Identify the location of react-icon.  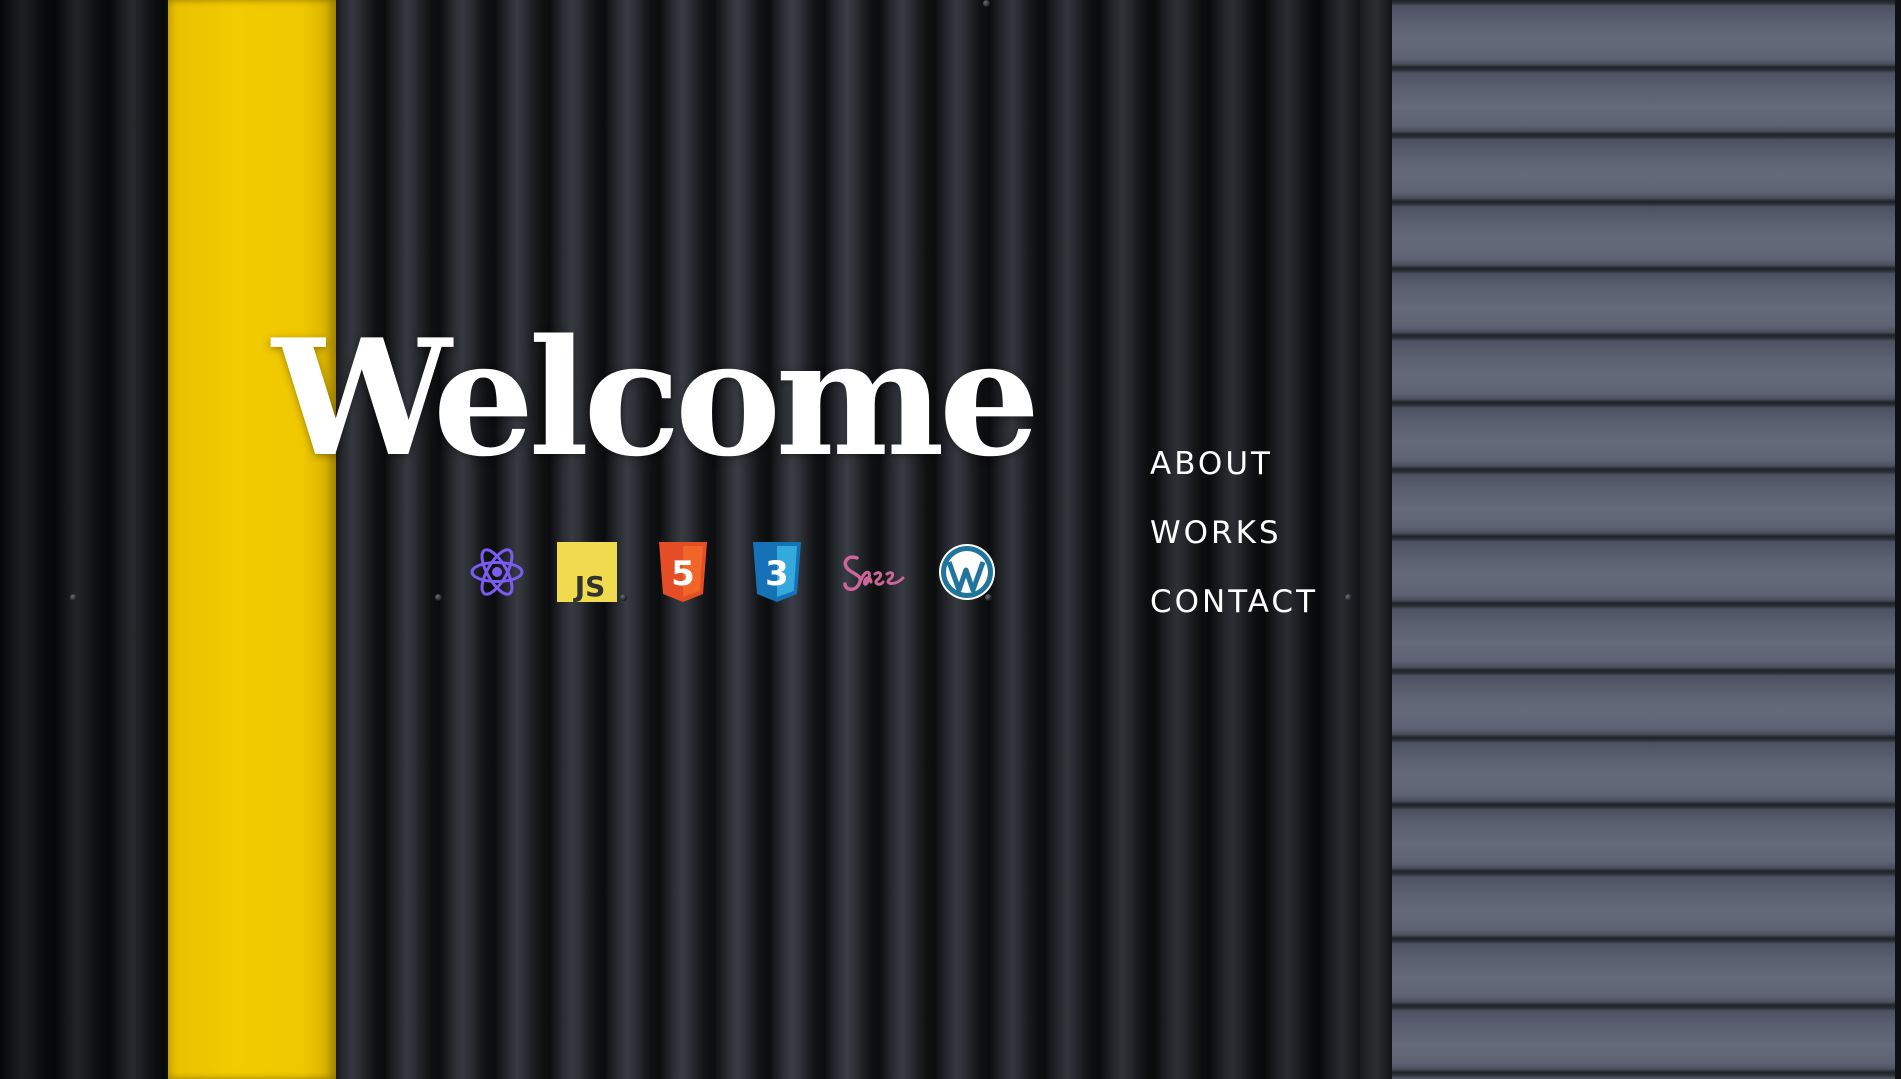
(497, 572).